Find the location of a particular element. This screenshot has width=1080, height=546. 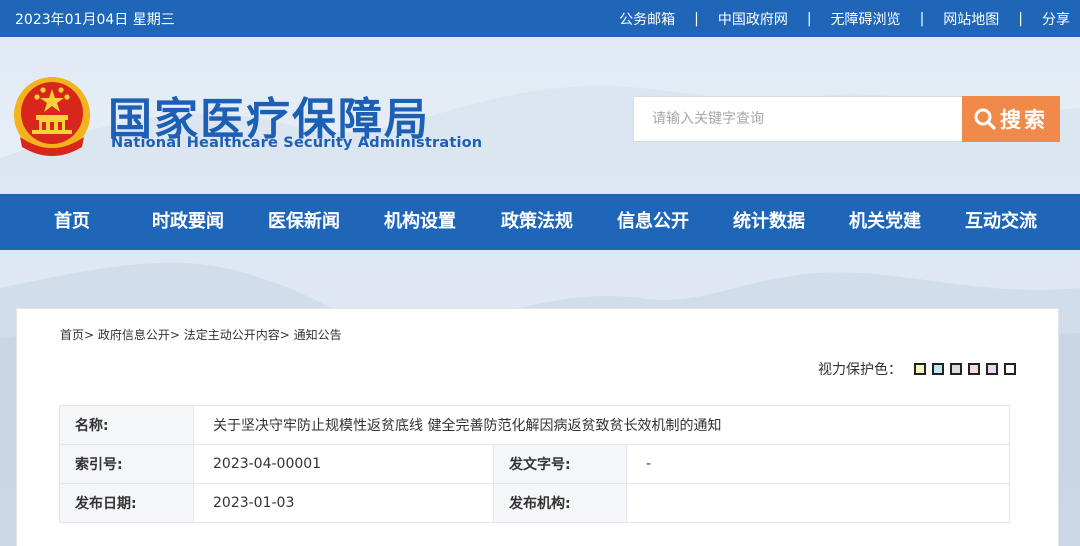

doc-number-value: - is located at coordinates (818, 464).